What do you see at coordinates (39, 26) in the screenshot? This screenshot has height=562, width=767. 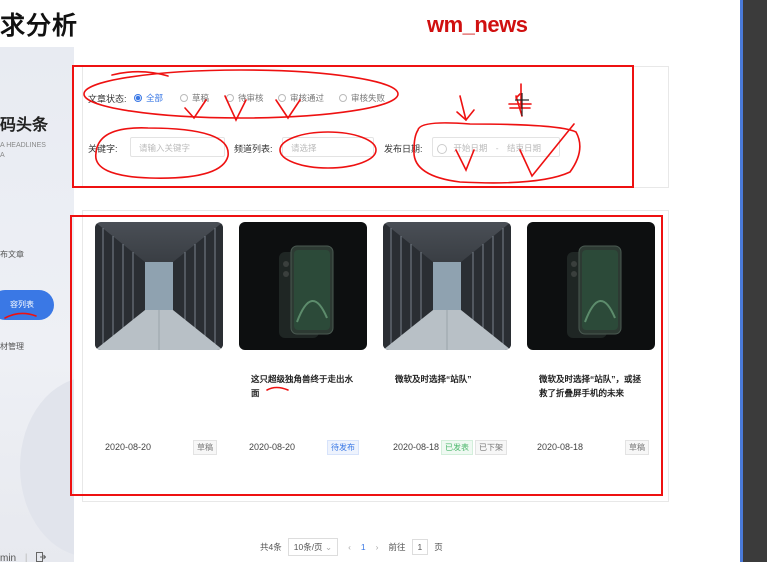 I see `document-title: 求分析` at bounding box center [39, 26].